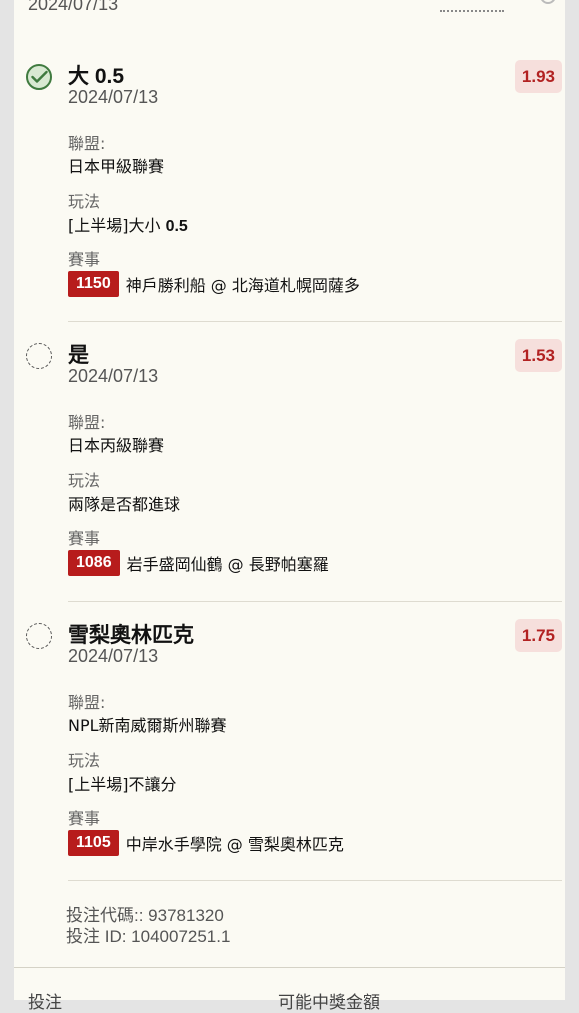 The height and width of the screenshot is (1013, 579). What do you see at coordinates (78, 355) in the screenshot?
I see `selection-name: 是` at bounding box center [78, 355].